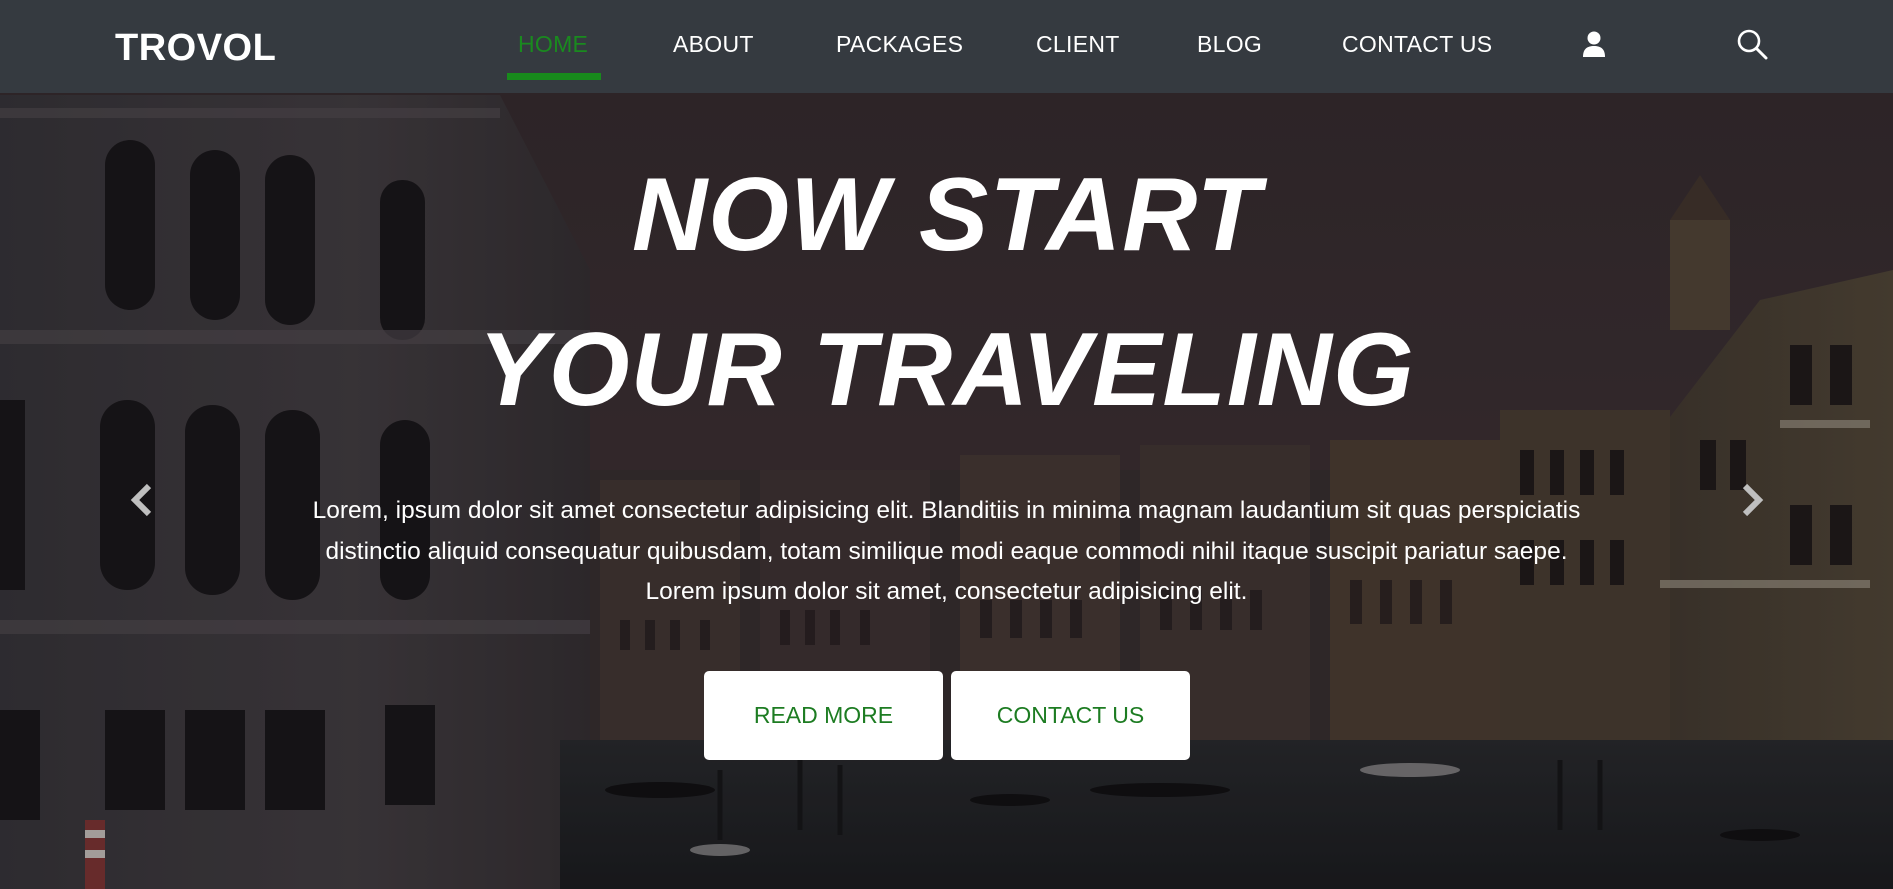  I want to click on read-more-button: READ MORE, so click(823, 715).